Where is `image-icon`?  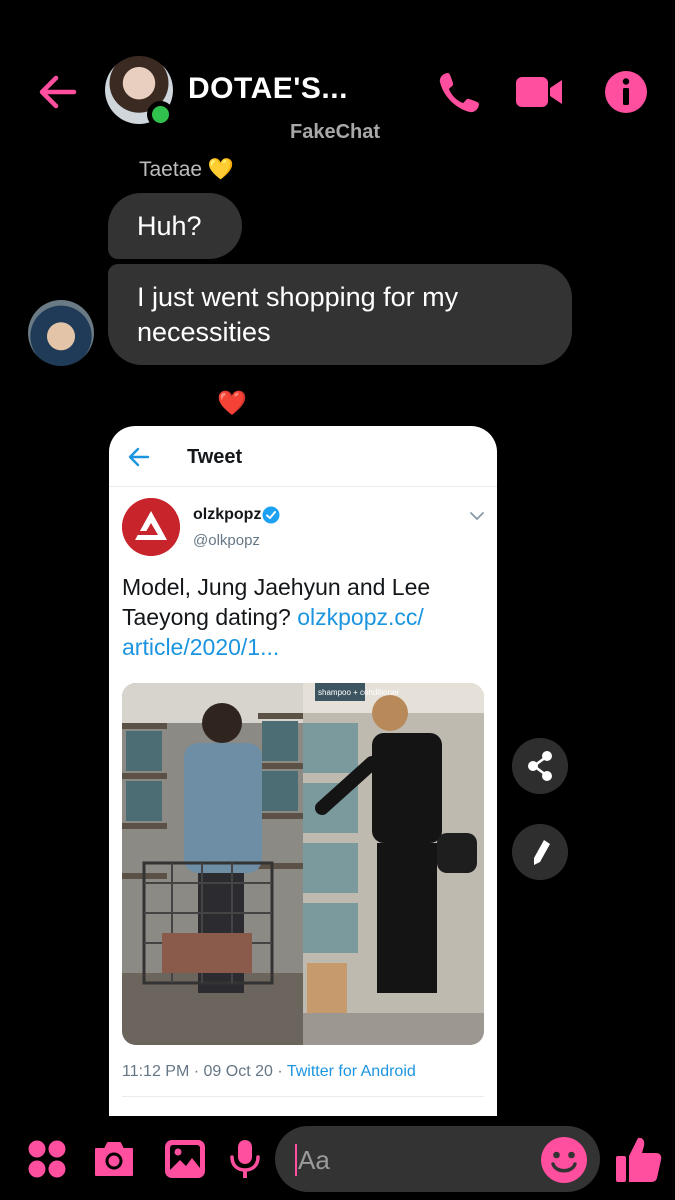 image-icon is located at coordinates (185, 1159).